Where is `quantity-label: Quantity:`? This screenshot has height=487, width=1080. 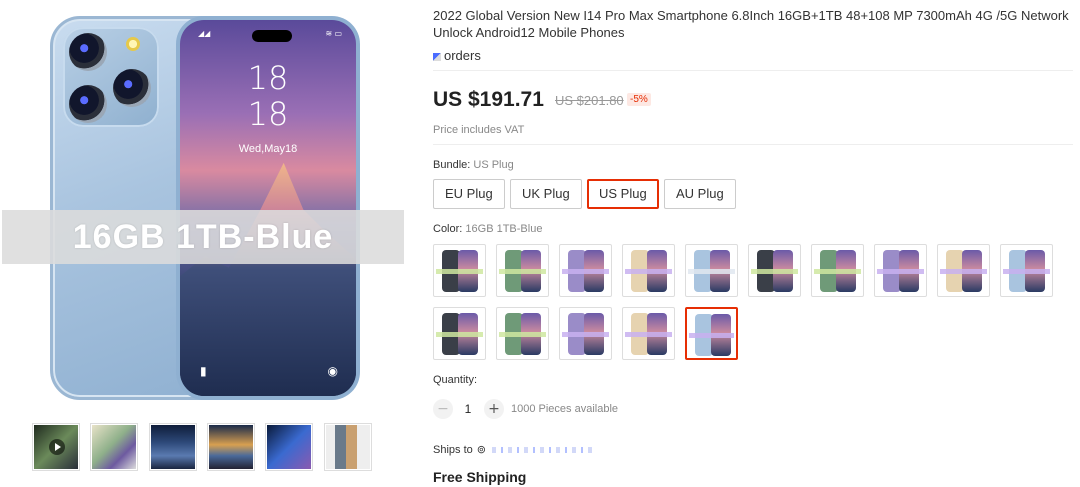 quantity-label: Quantity: is located at coordinates (455, 380).